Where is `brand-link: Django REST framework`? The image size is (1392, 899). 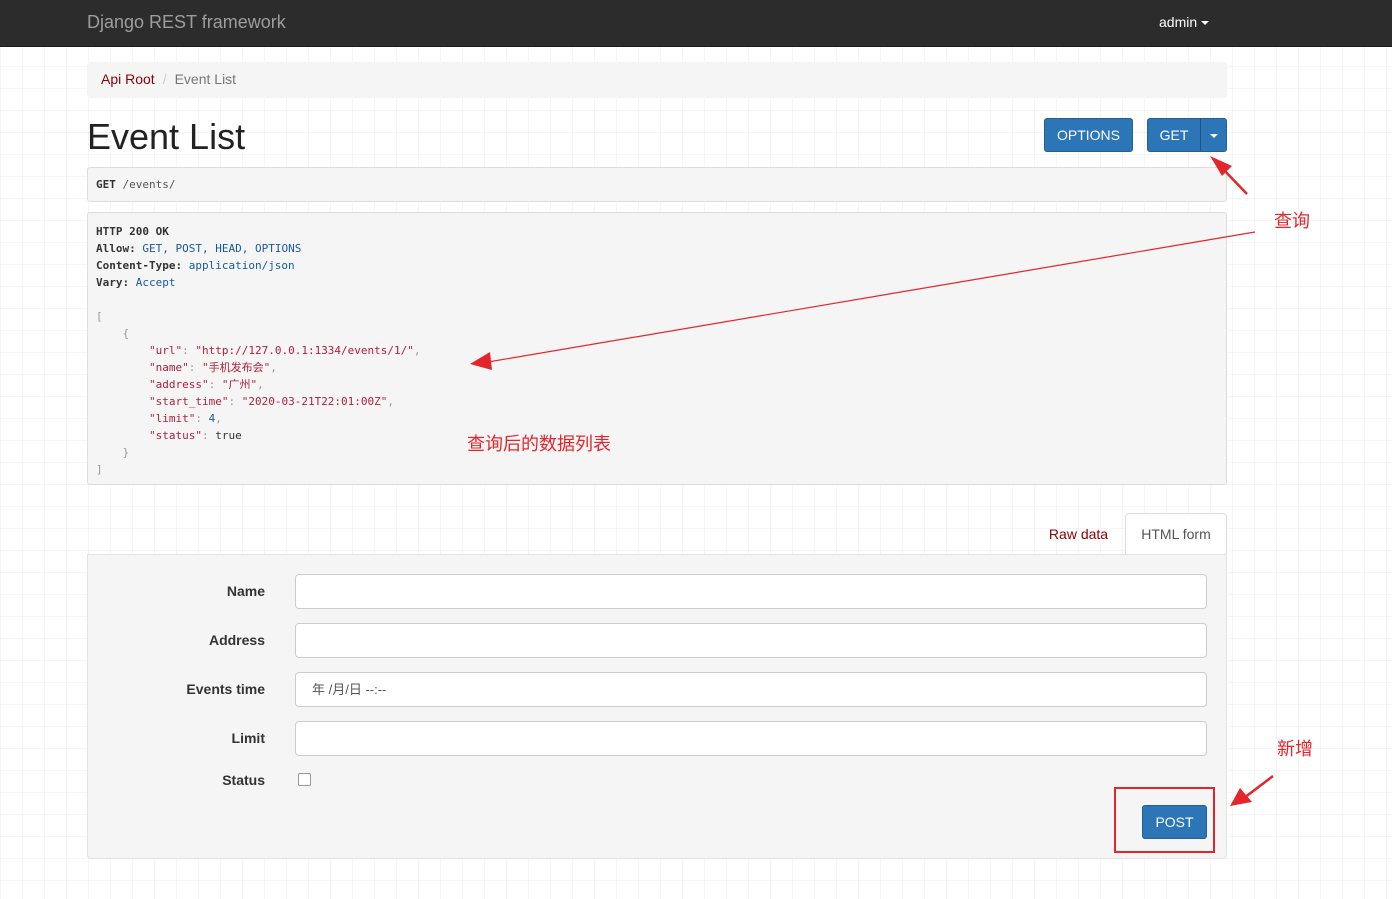 brand-link: Django REST framework is located at coordinates (186, 22).